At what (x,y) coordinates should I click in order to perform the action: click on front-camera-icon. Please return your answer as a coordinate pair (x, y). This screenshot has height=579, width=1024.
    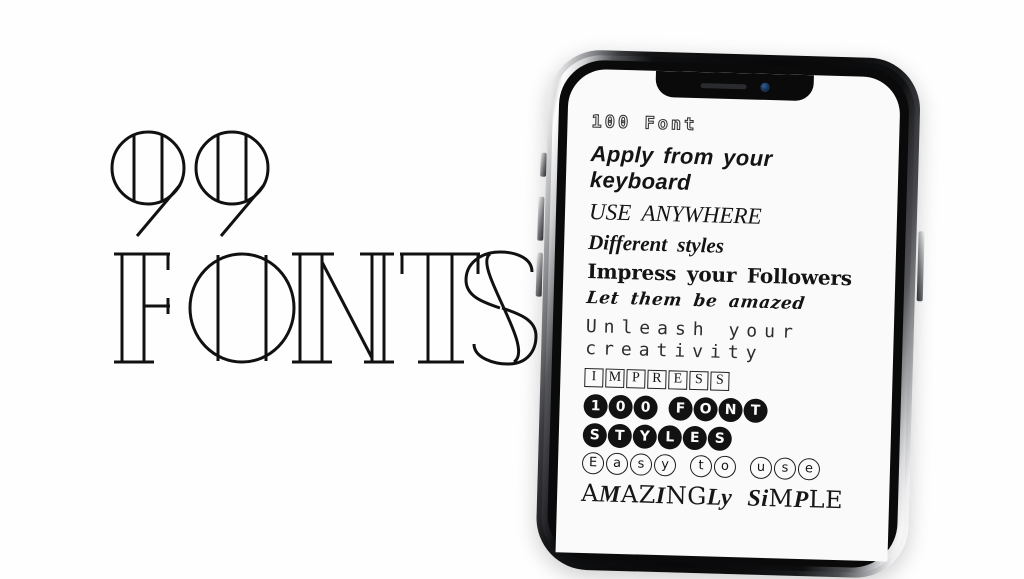
    Looking at the image, I should click on (764, 87).